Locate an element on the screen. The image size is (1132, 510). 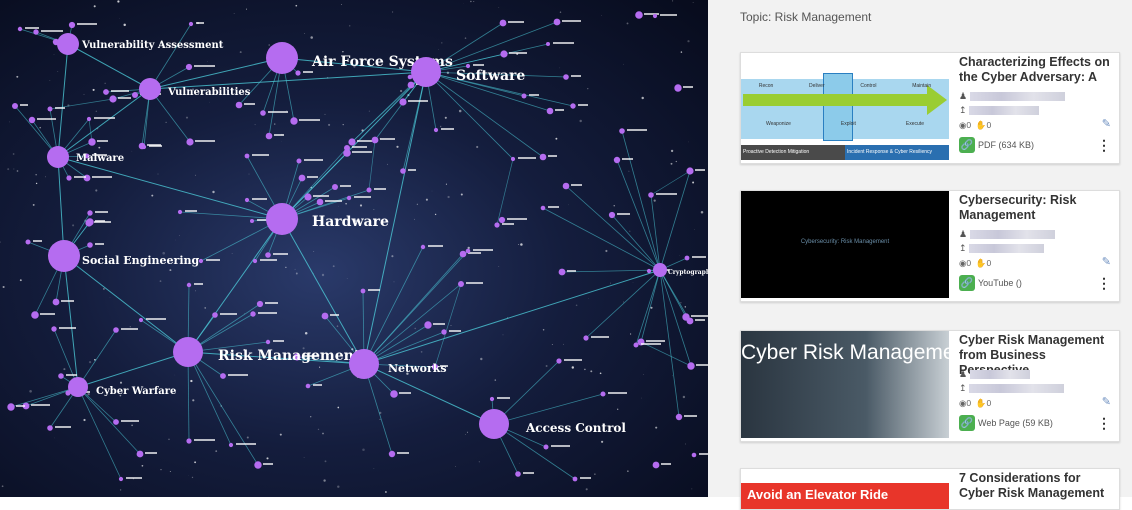
graph-node-label: Risk Management is located at coordinates (289, 356).